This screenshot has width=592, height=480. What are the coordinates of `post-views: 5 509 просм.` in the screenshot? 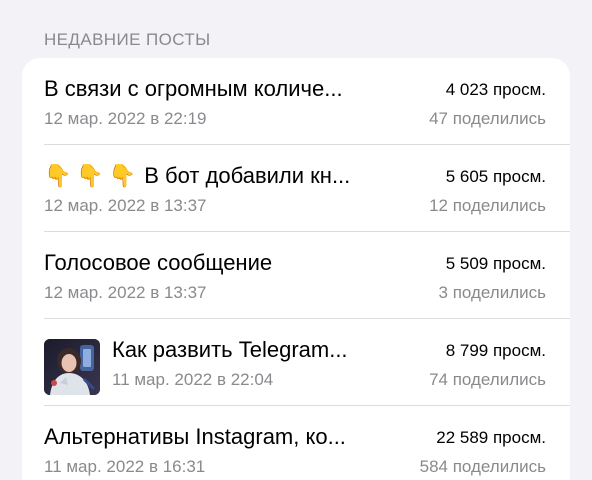 It's located at (495, 263).